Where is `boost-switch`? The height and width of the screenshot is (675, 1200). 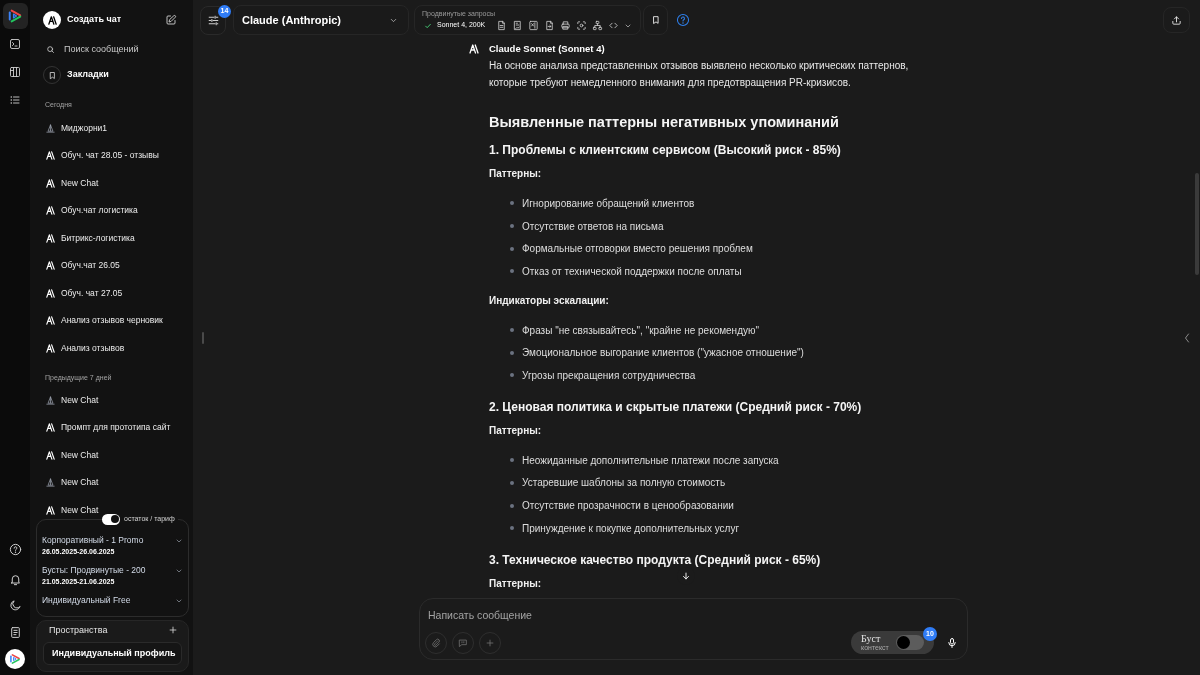 boost-switch is located at coordinates (910, 642).